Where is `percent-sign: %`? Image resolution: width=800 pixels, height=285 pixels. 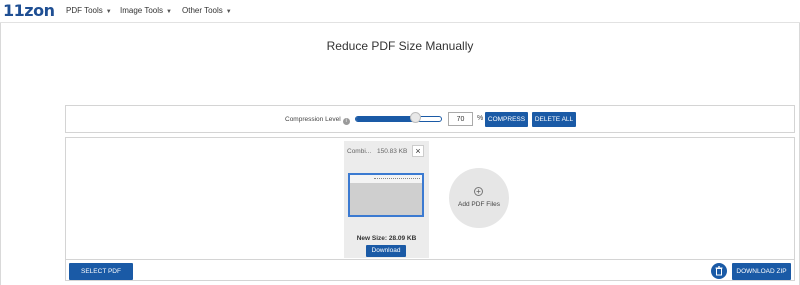 percent-sign: % is located at coordinates (480, 118).